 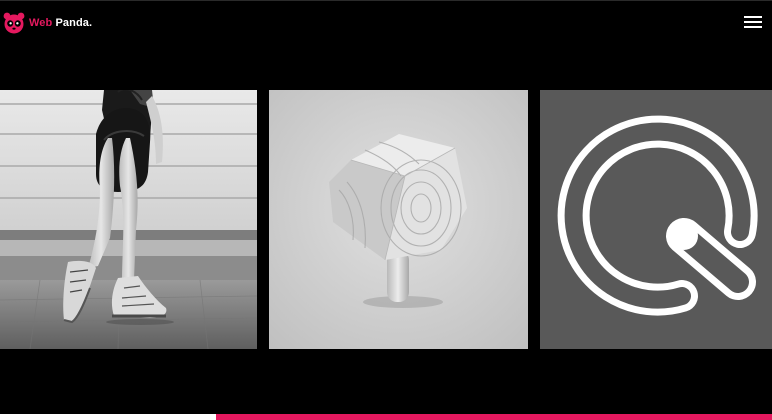 I want to click on hamburger-menu-icon, so click(x=753, y=22).